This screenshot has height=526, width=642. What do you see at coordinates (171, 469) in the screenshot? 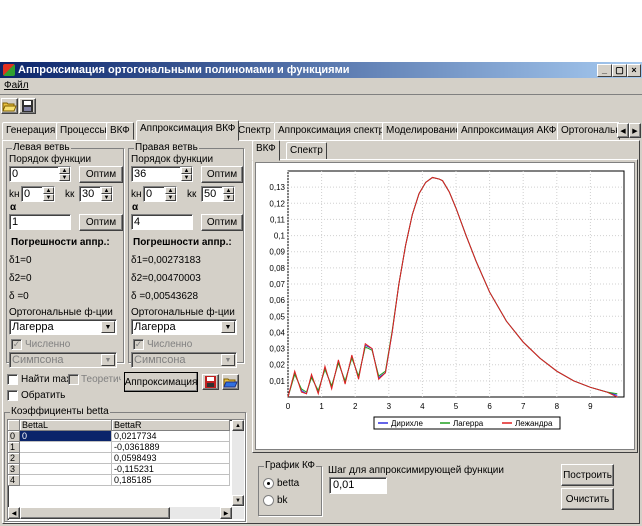
I see `cell-bettaR: -0,115231` at bounding box center [171, 469].